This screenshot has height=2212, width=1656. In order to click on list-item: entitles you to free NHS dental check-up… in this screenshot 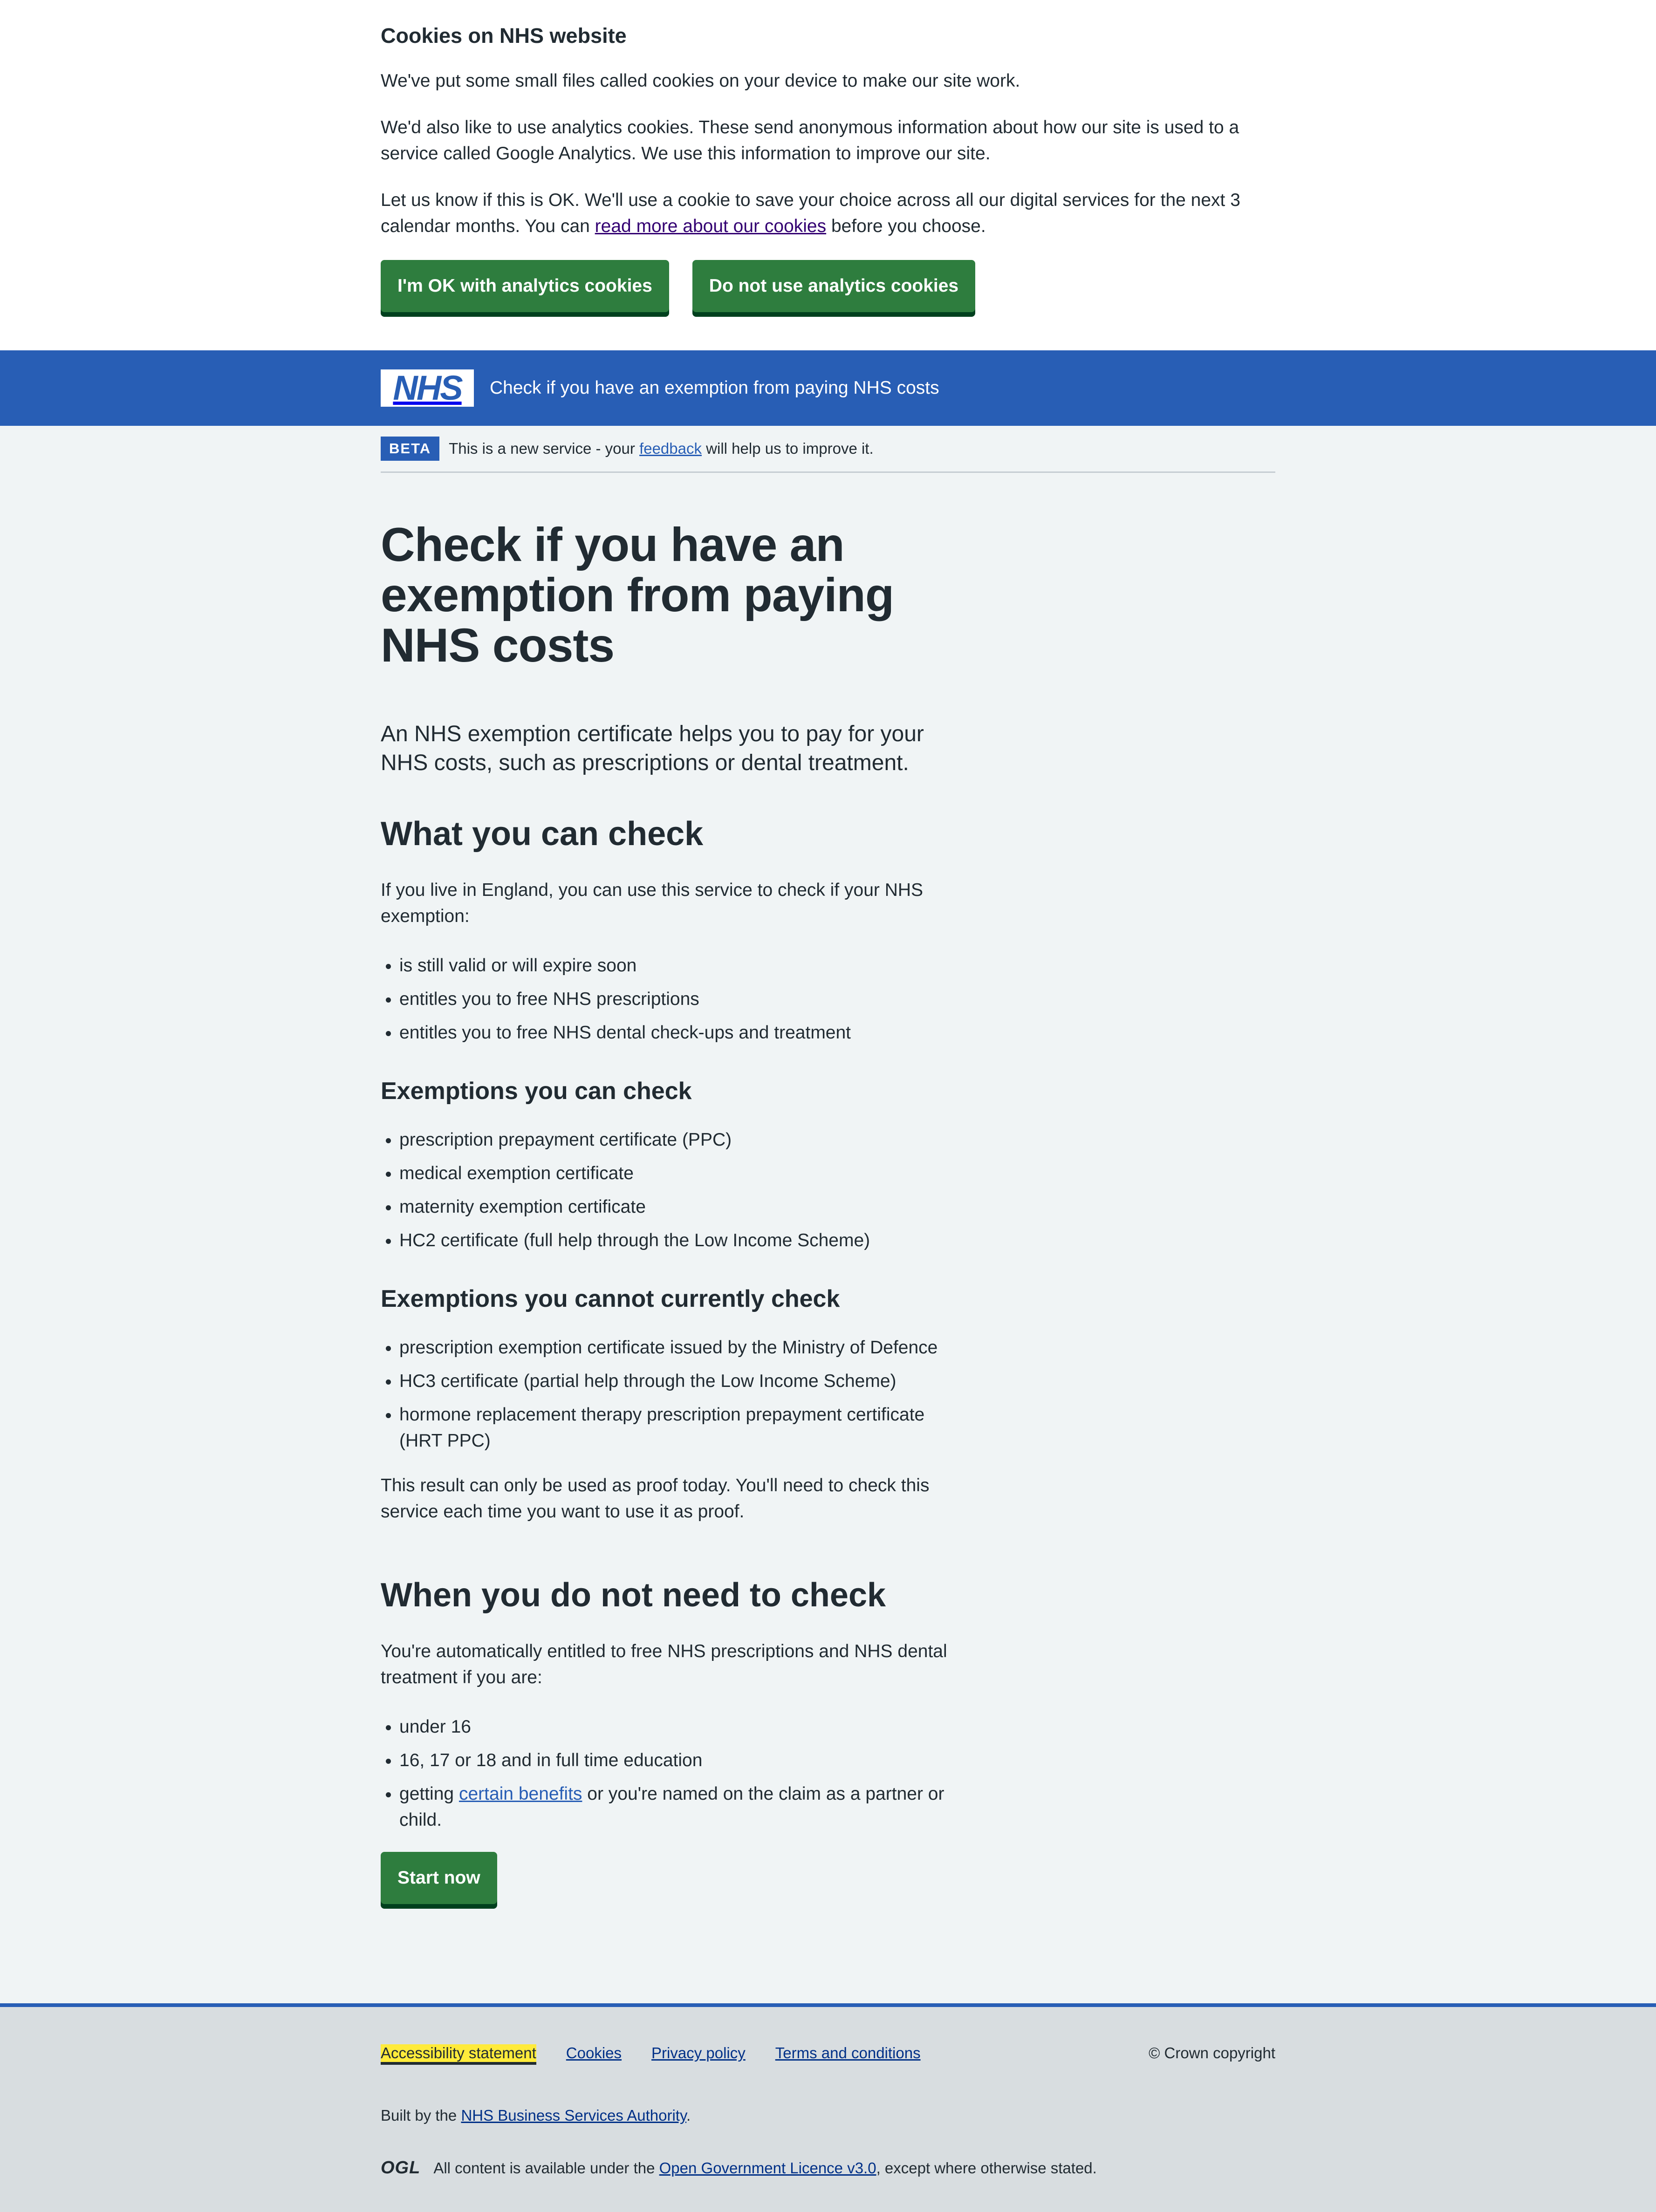, I will do `click(683, 1033)`.